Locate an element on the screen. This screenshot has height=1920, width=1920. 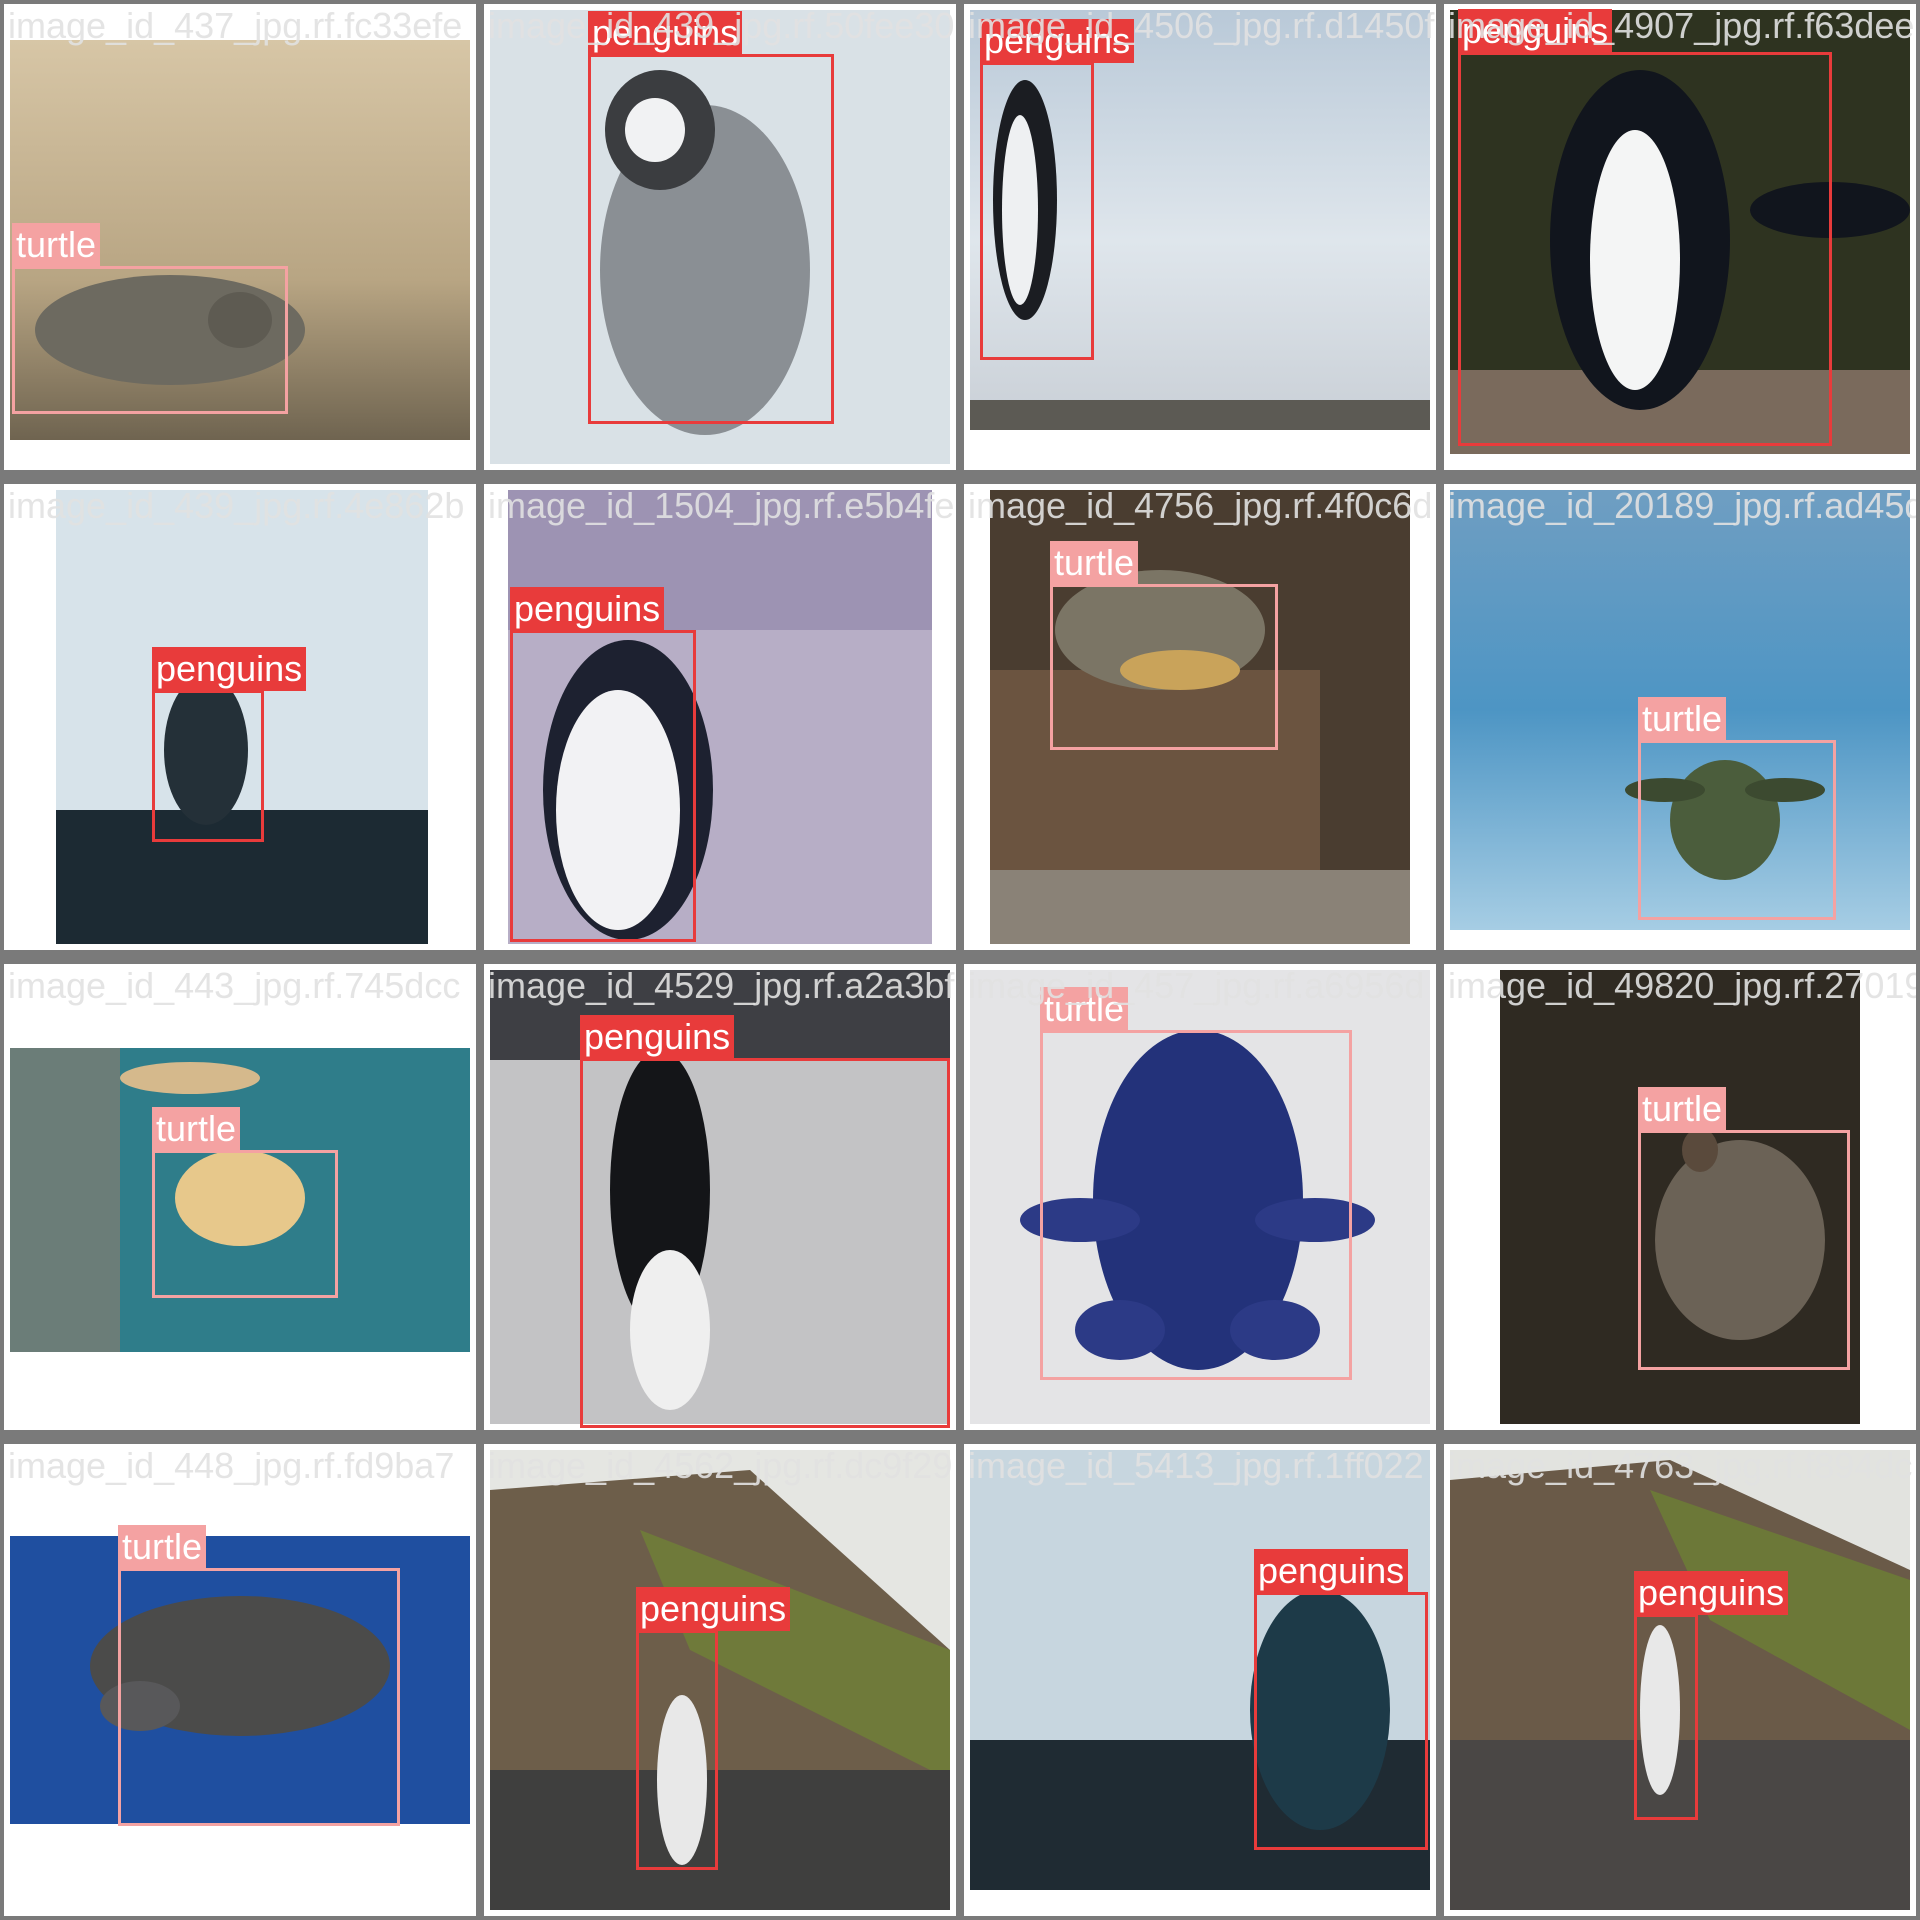
image-tile: image_id_4529_jpg.rf.a2a3bf penguins is located at coordinates (720, 1197).